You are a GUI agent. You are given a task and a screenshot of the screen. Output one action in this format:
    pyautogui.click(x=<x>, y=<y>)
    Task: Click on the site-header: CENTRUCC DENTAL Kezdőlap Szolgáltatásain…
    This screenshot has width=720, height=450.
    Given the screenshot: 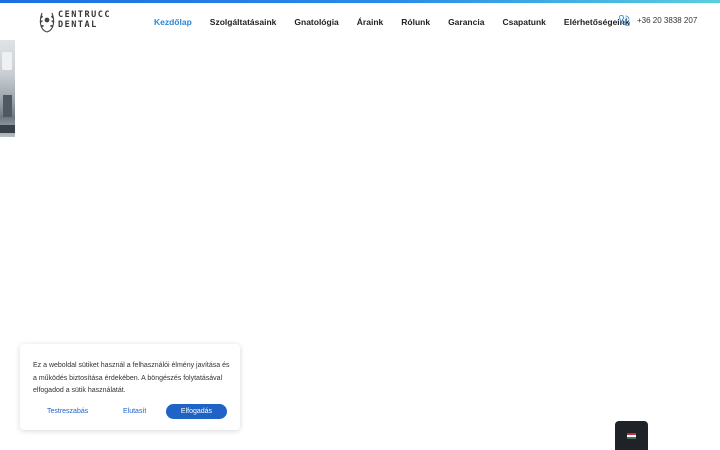 What is the action you would take?
    pyautogui.click(x=360, y=21)
    